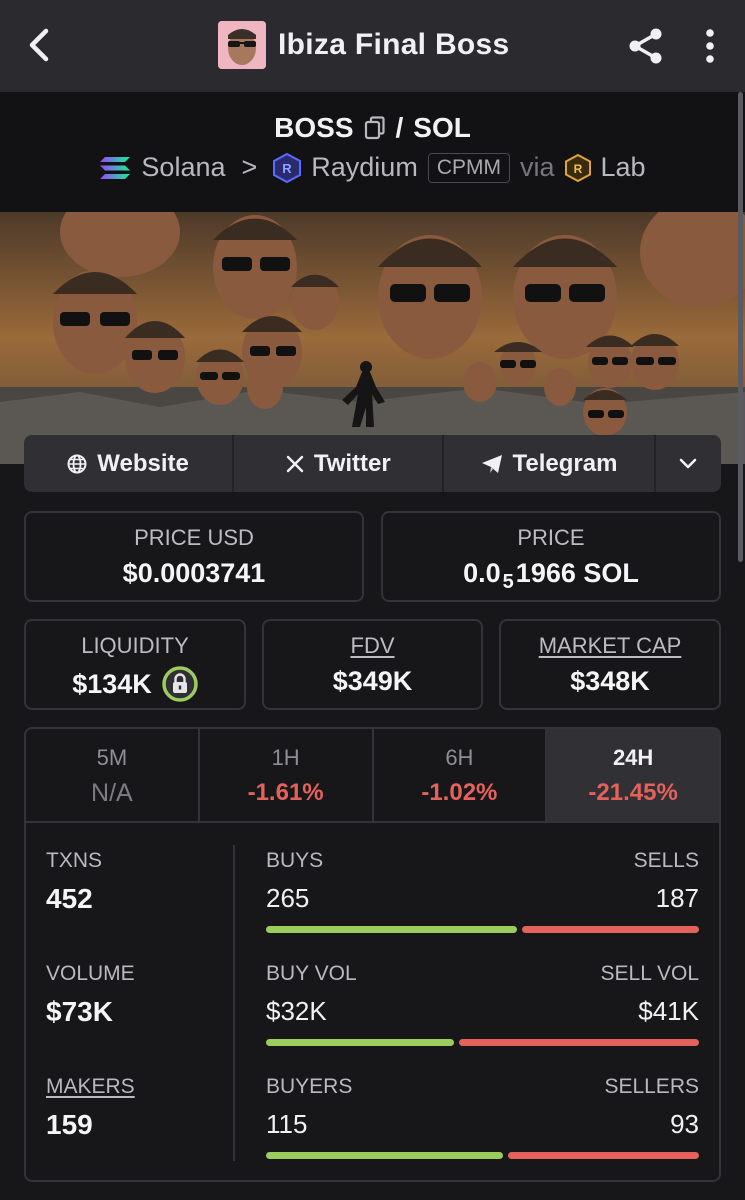 The image size is (745, 1200). I want to click on pair-symbol: BOSS / SOL, so click(372, 128).